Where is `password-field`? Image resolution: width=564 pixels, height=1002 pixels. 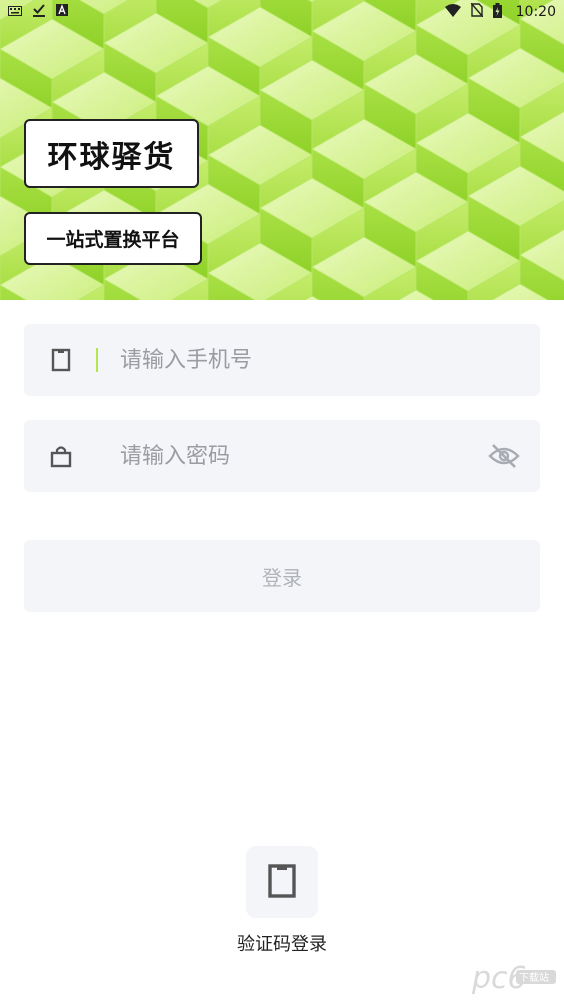
password-field is located at coordinates (282, 456).